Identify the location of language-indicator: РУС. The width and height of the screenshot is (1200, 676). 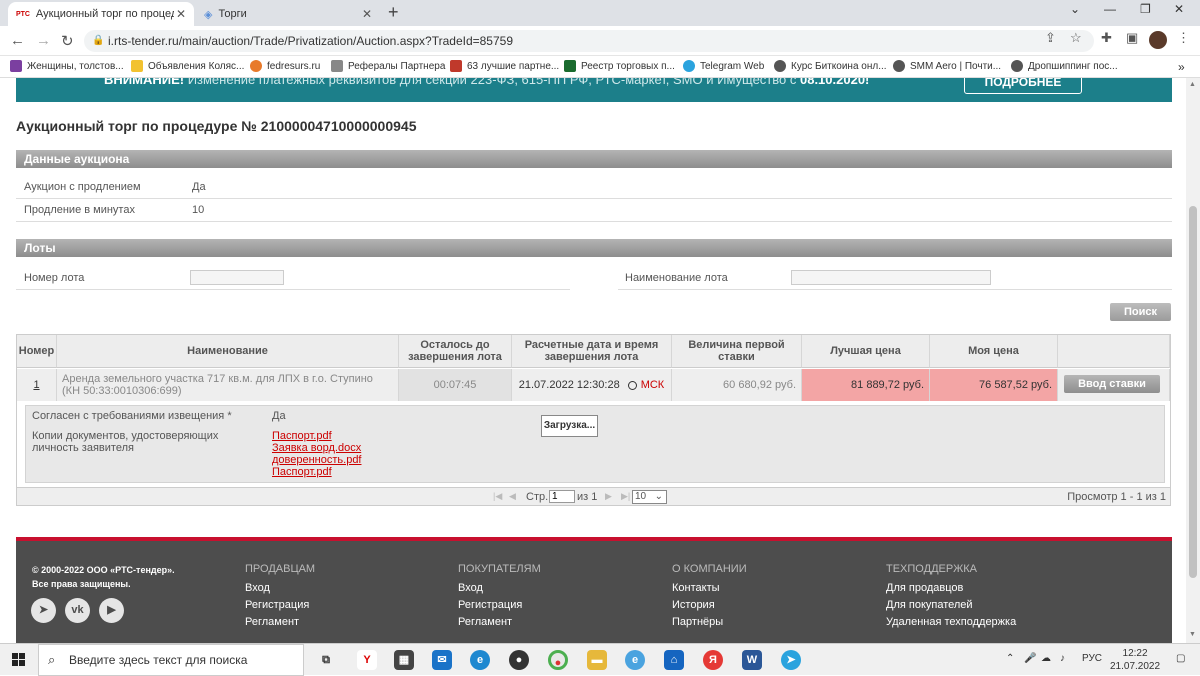
(1092, 658).